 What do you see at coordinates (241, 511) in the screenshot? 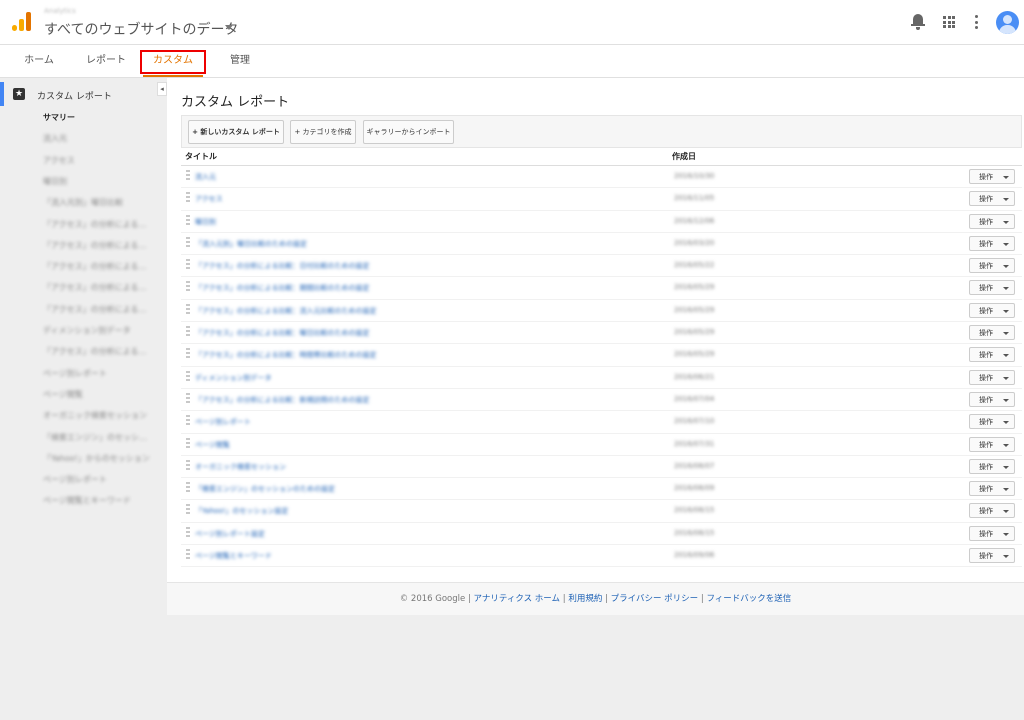
I see `report-title-link: 「Yahoo!」のセッション設定` at bounding box center [241, 511].